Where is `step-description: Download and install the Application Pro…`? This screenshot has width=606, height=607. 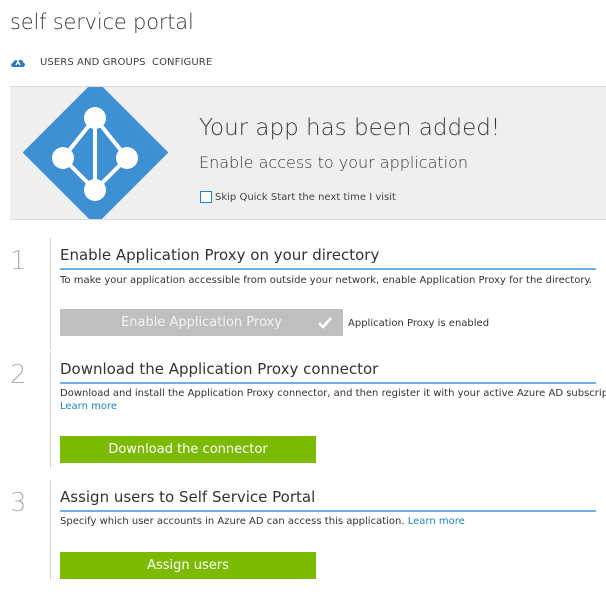 step-description: Download and install the Application Pro… is located at coordinates (333, 400).